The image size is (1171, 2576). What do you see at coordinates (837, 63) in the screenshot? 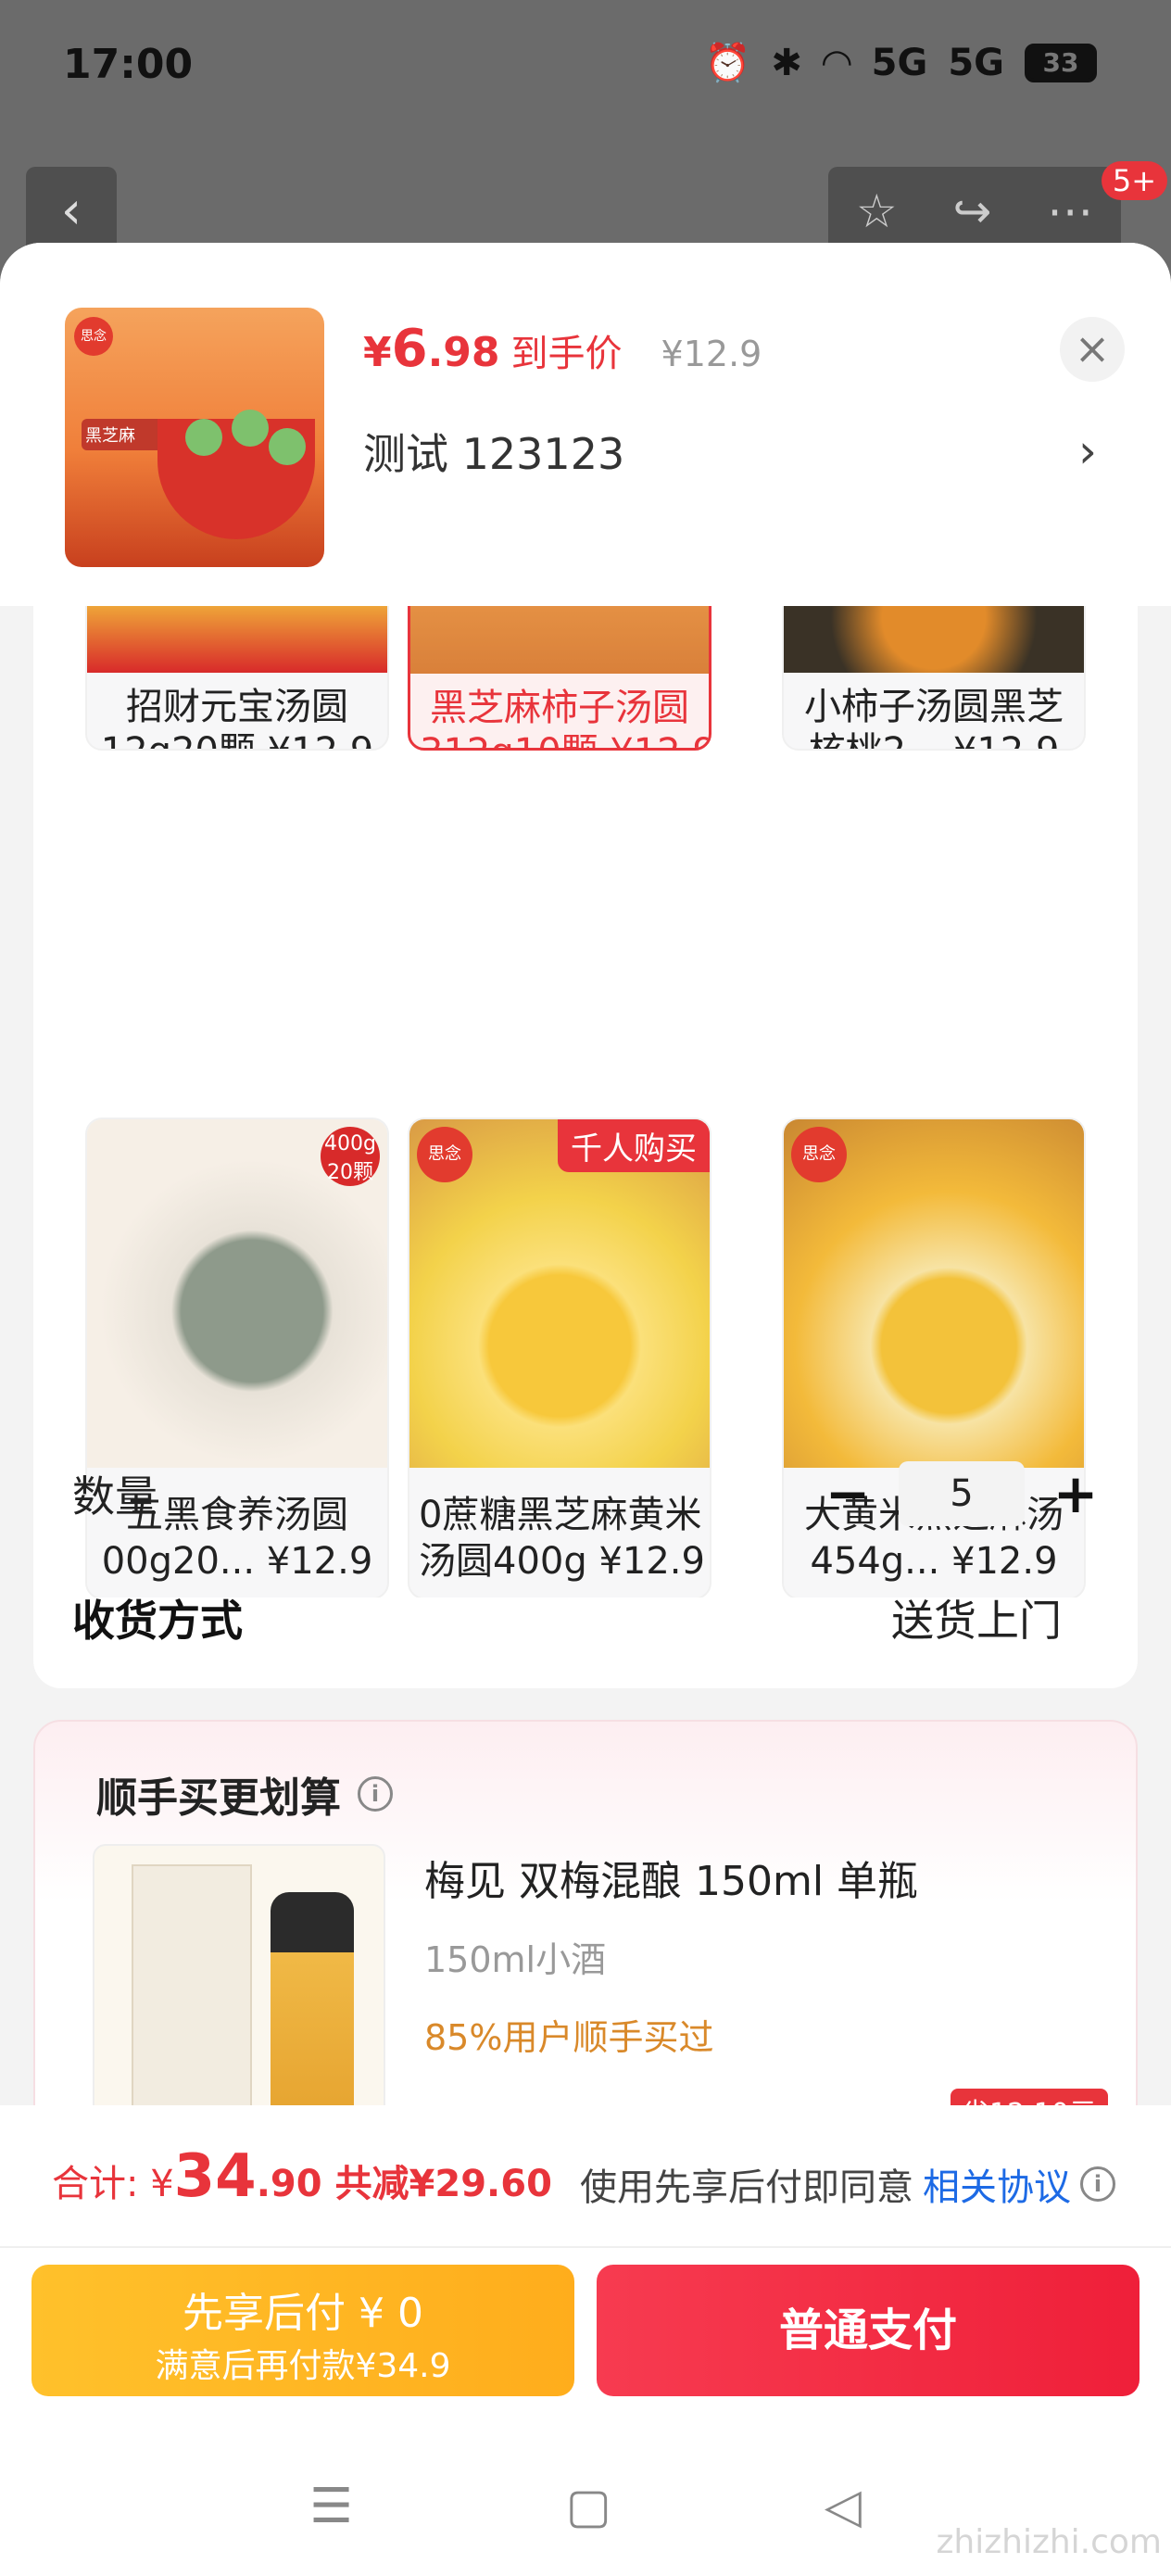
I see `wifi-icon: ◠` at bounding box center [837, 63].